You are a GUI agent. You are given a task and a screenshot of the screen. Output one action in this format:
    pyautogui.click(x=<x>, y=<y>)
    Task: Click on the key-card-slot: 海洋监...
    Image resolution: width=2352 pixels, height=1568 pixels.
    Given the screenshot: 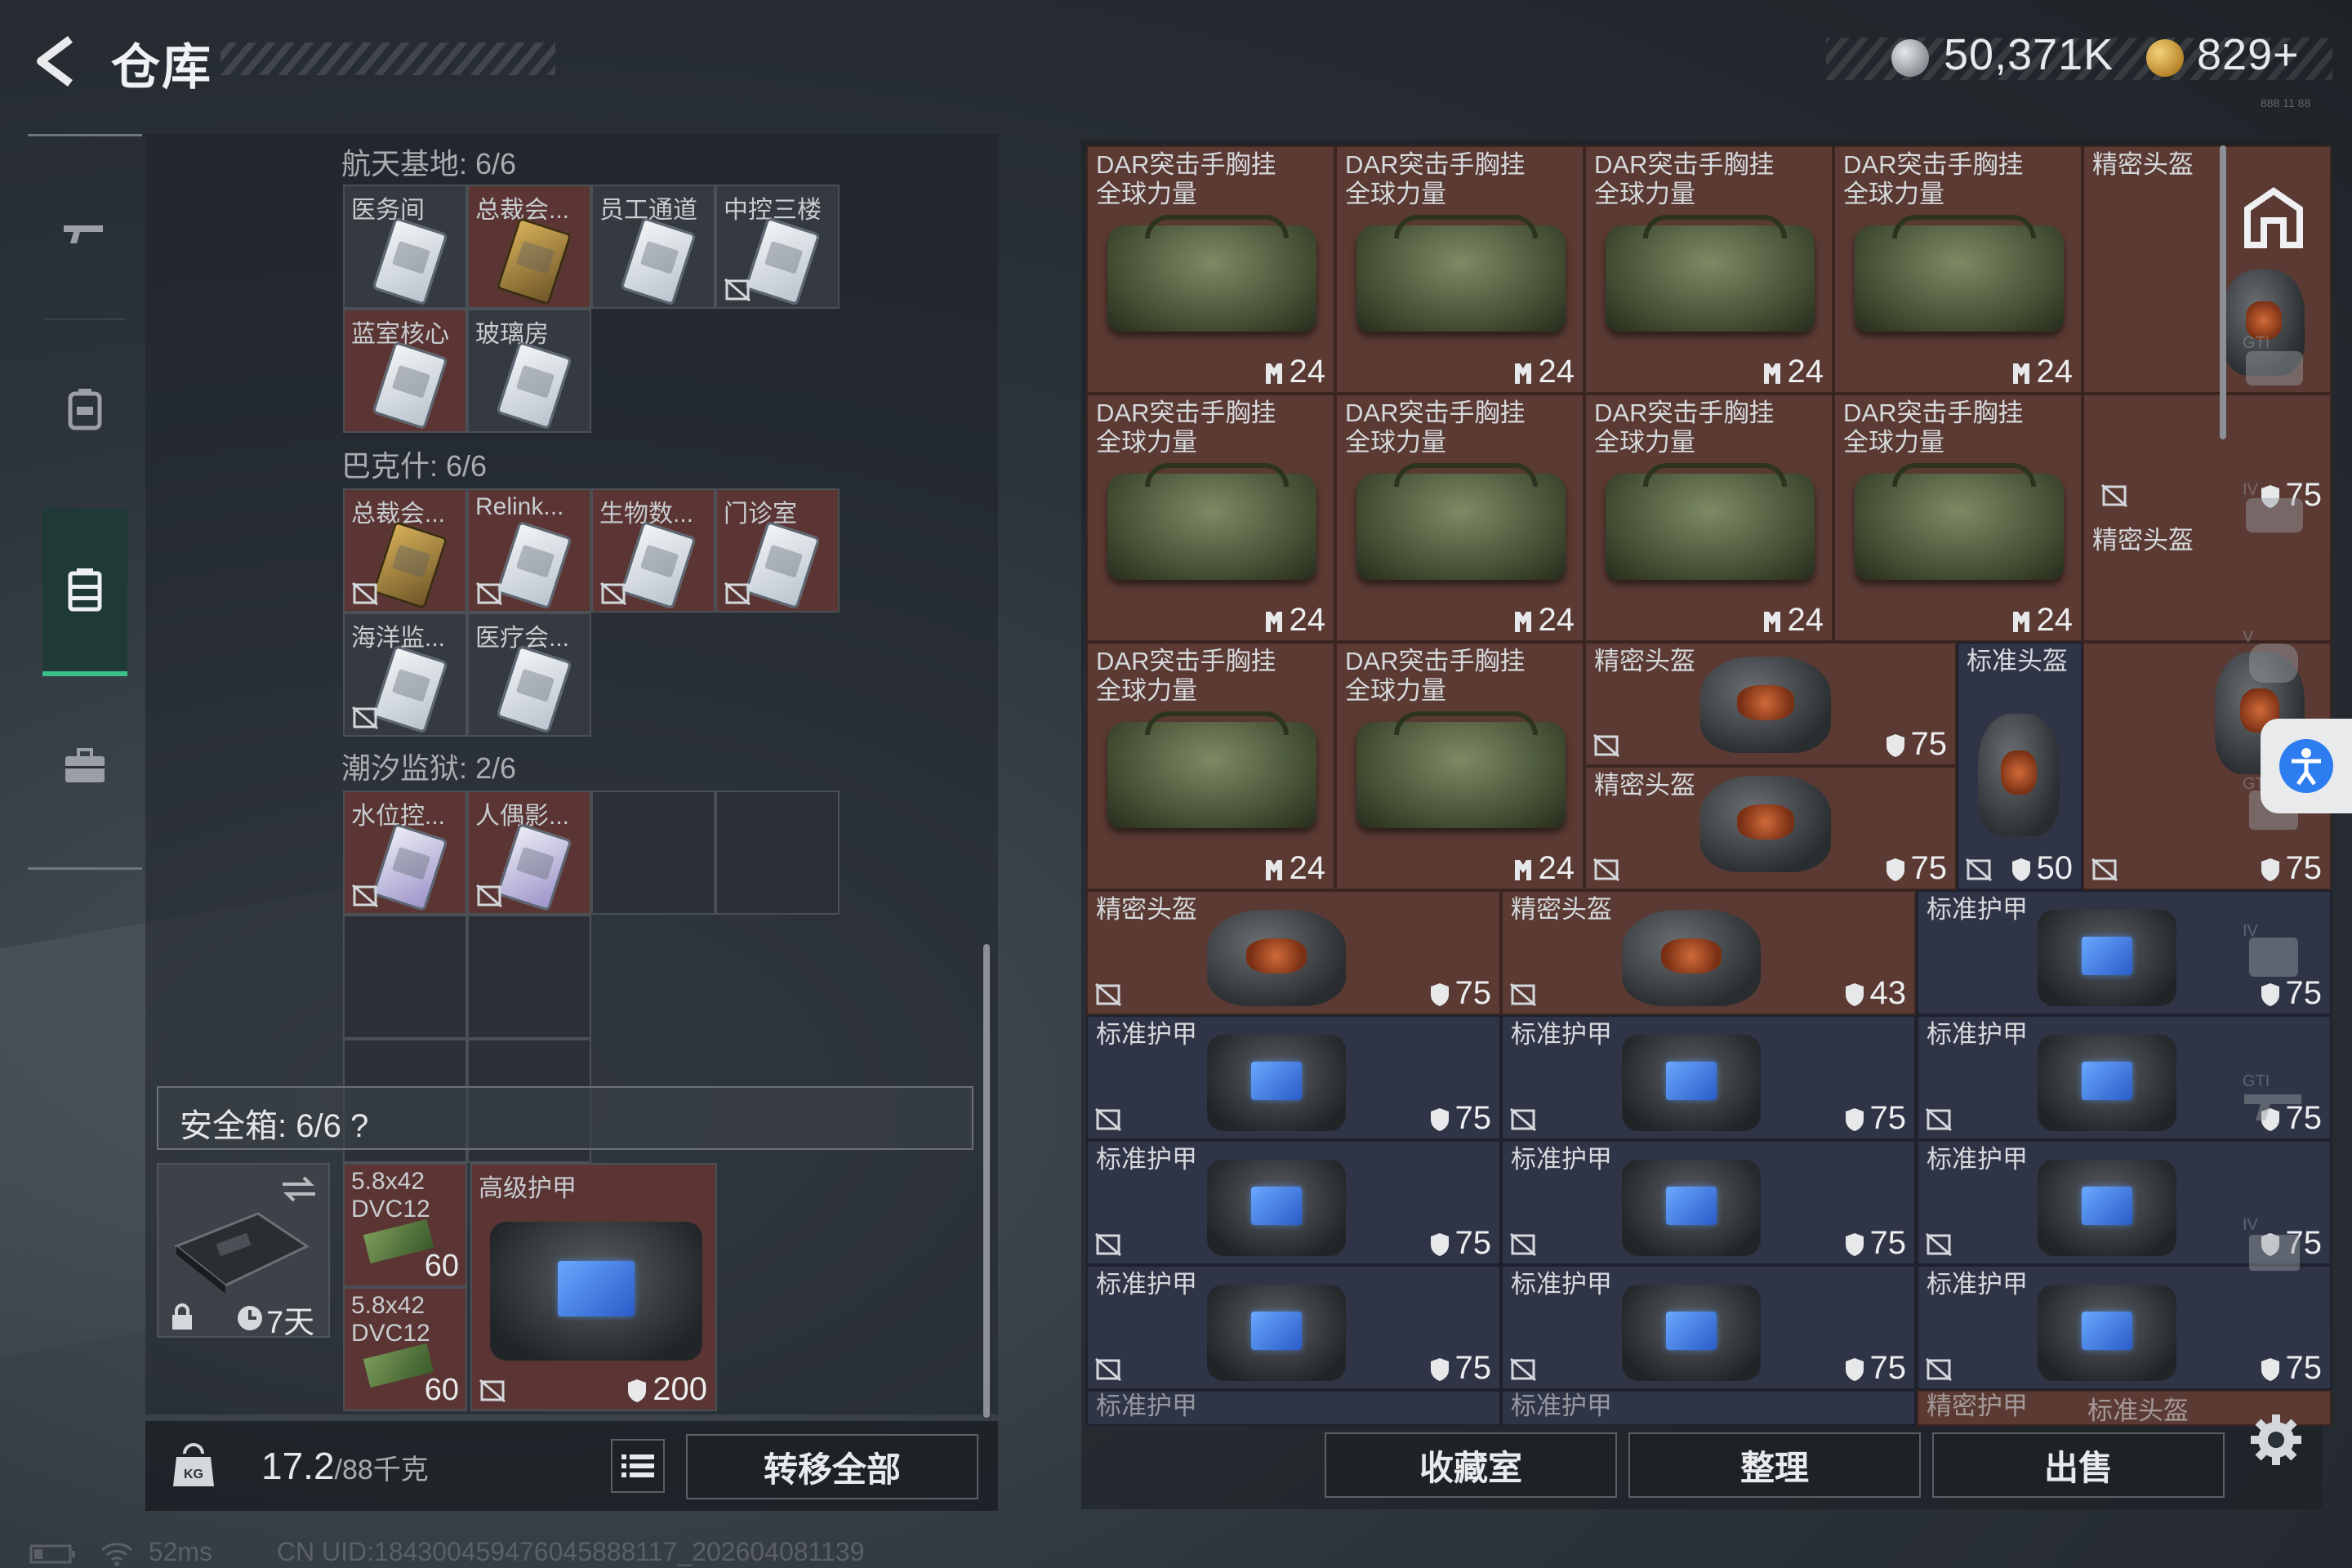 What is the action you would take?
    pyautogui.click(x=405, y=674)
    